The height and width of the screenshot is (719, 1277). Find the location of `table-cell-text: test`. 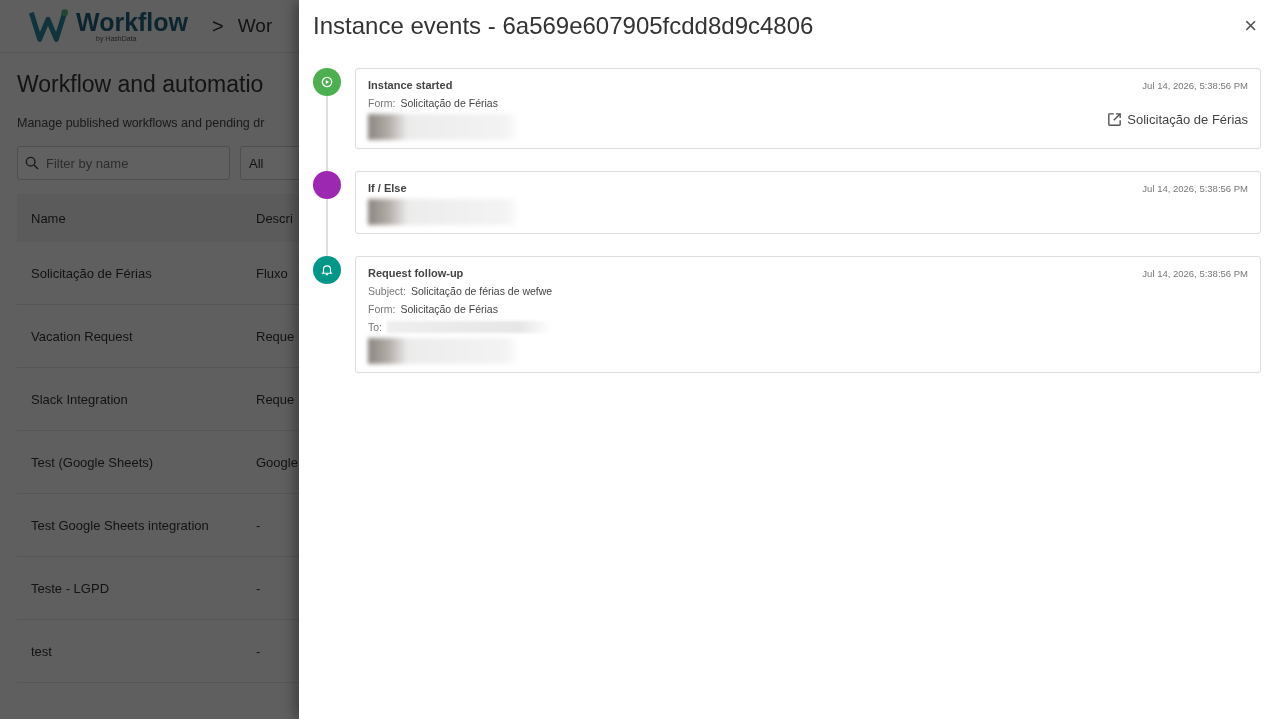

table-cell-text: test is located at coordinates (41, 651).